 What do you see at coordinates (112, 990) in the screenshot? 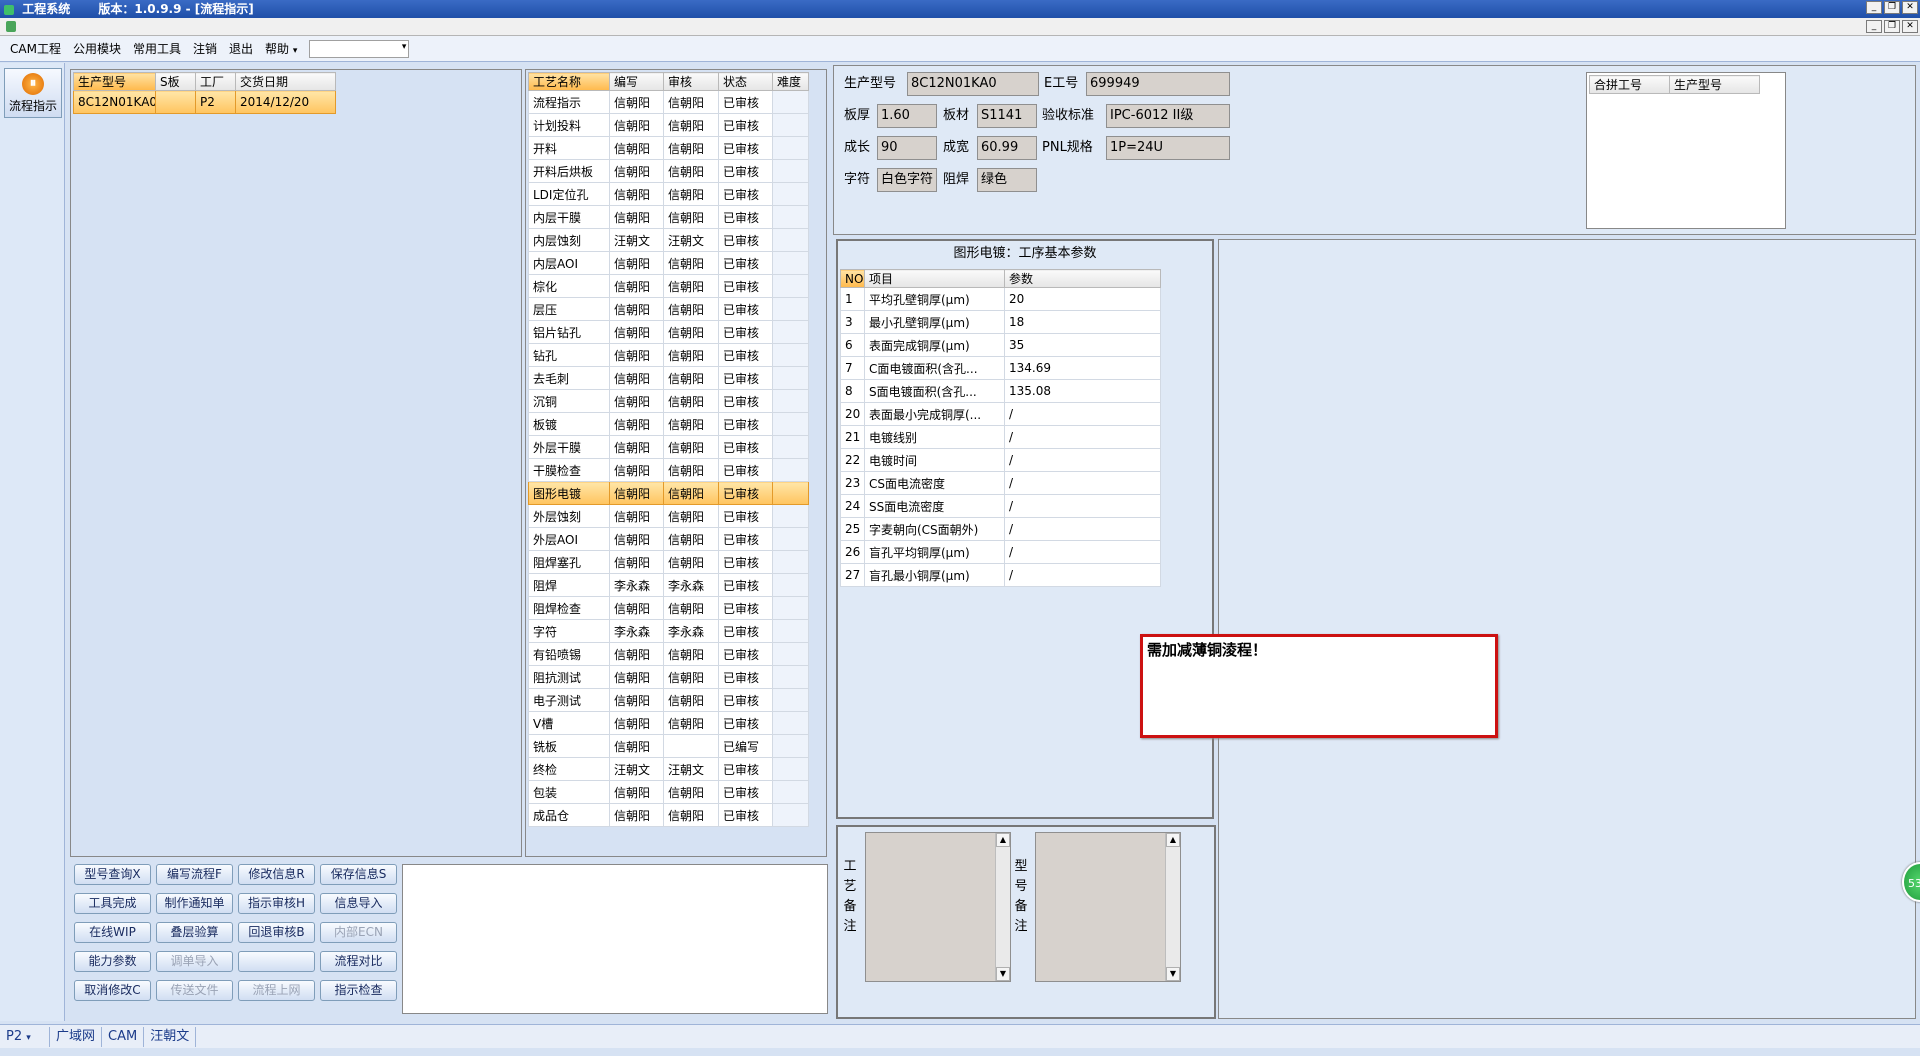
I see `action-button: 取消修改C` at bounding box center [112, 990].